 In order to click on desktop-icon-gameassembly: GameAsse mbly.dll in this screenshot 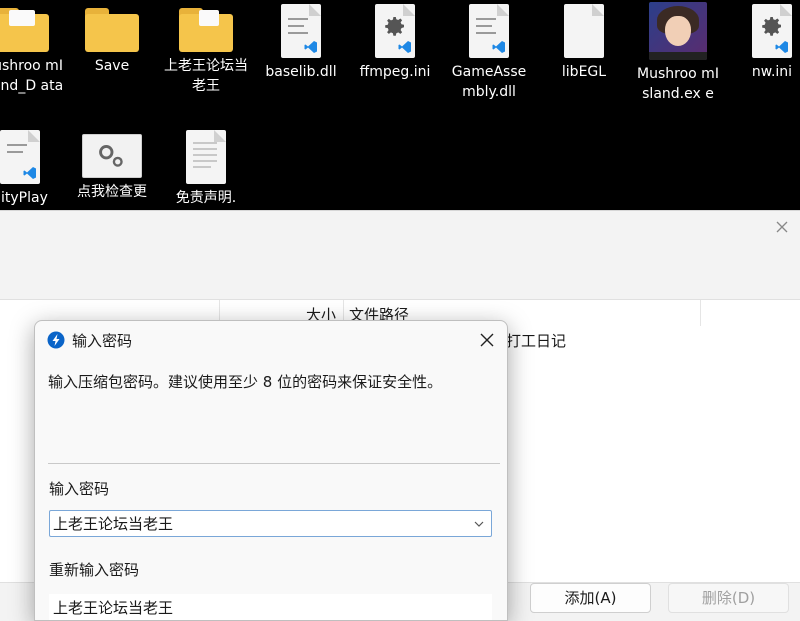, I will do `click(489, 53)`.